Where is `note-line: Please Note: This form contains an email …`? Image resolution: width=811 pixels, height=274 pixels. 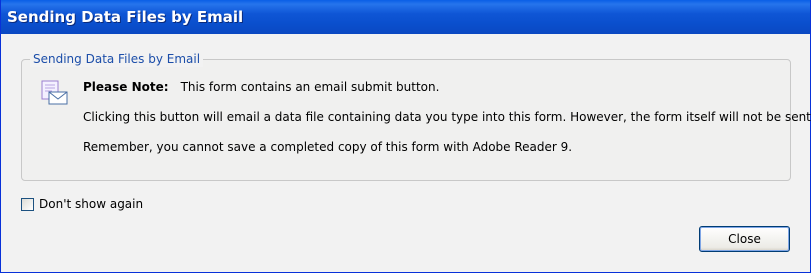
note-line: Please Note: This form contains an email … is located at coordinates (261, 87).